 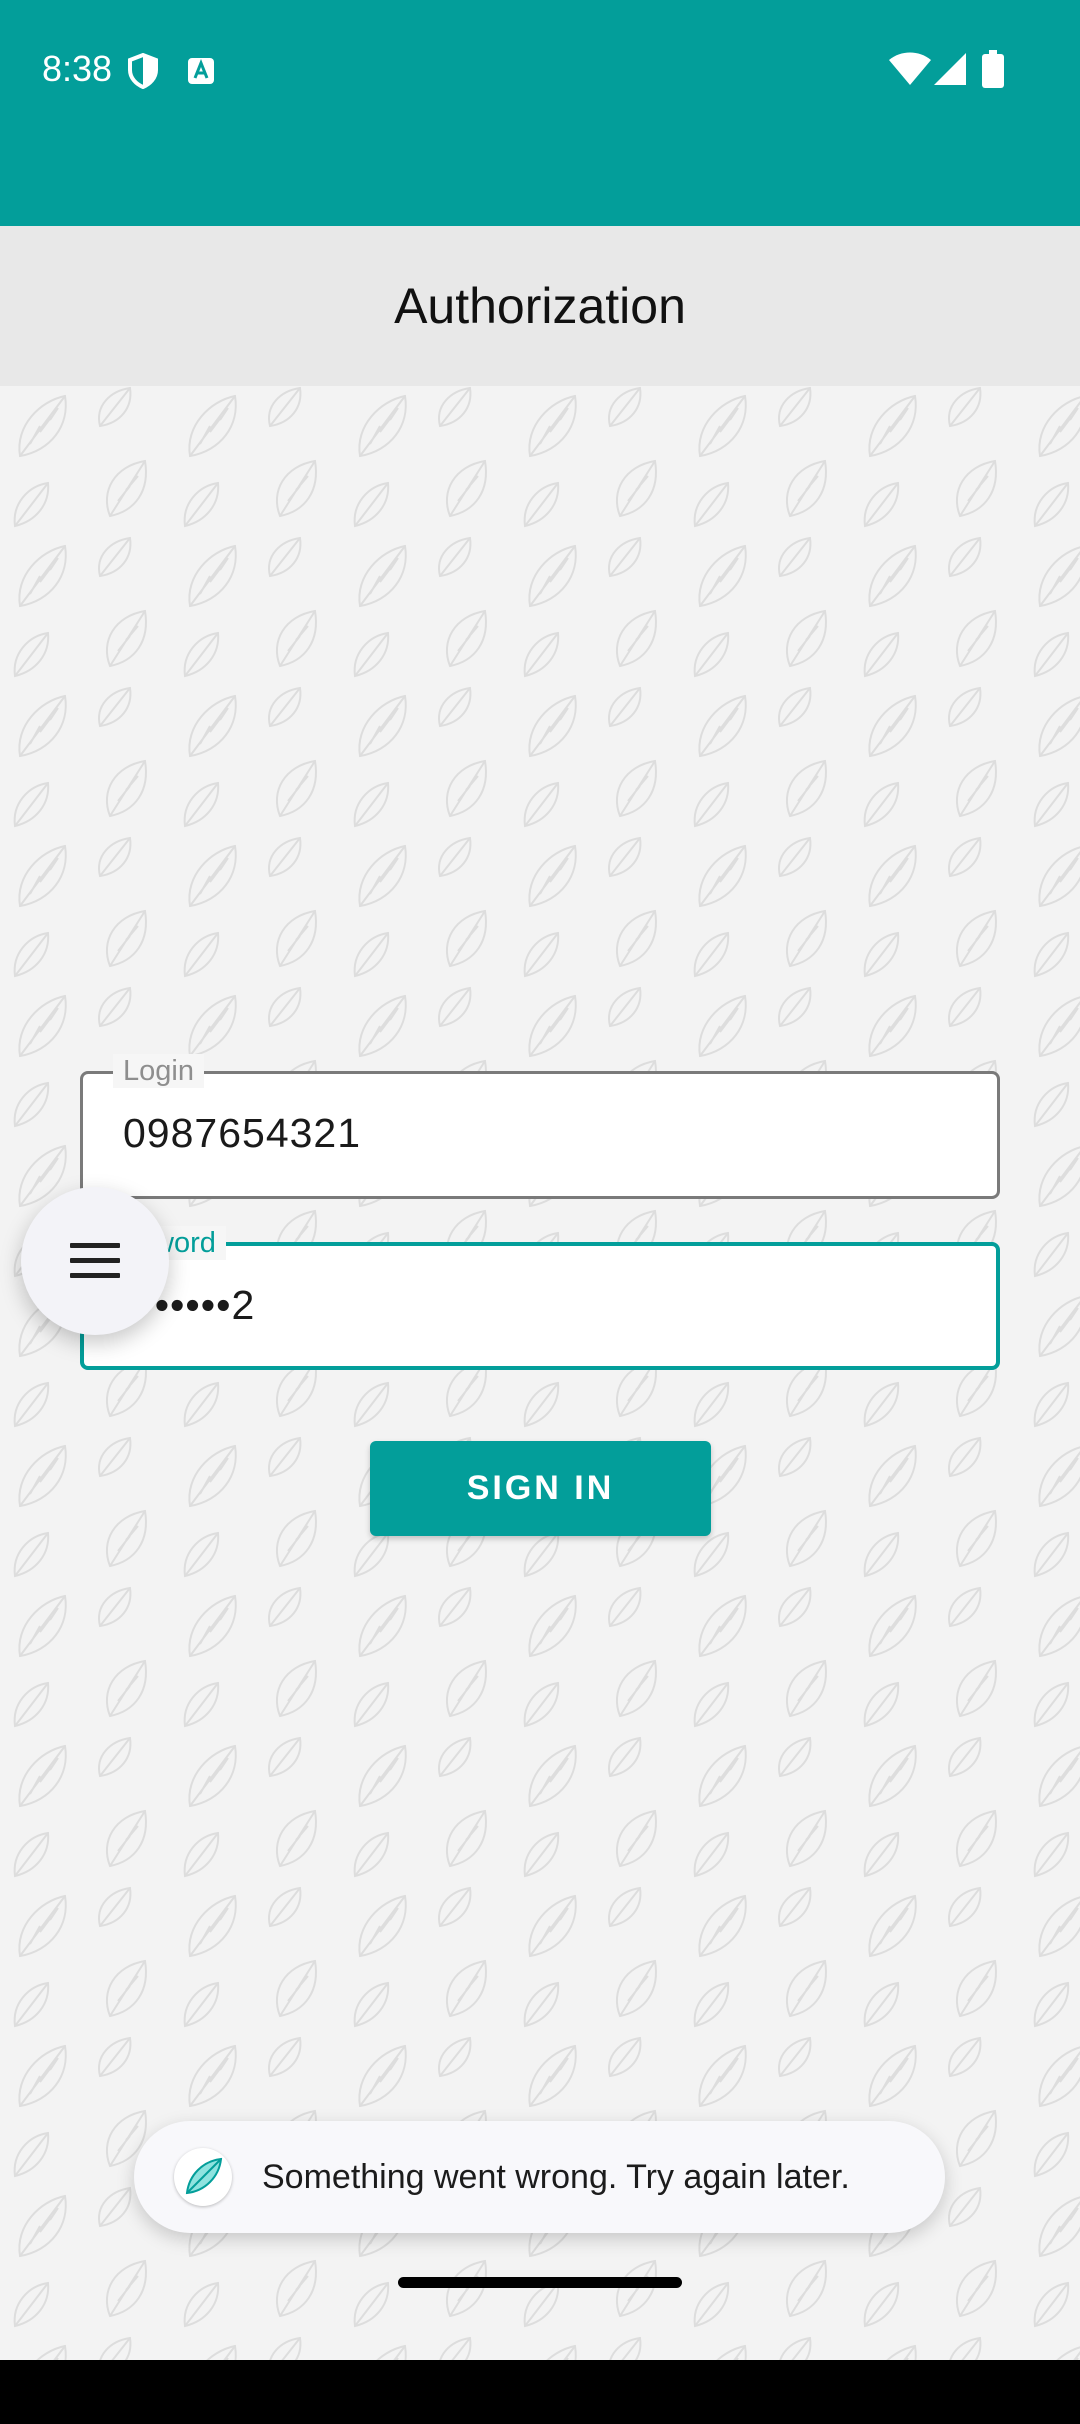 I want to click on login-field: Login 0987654321, so click(x=540, y=1126).